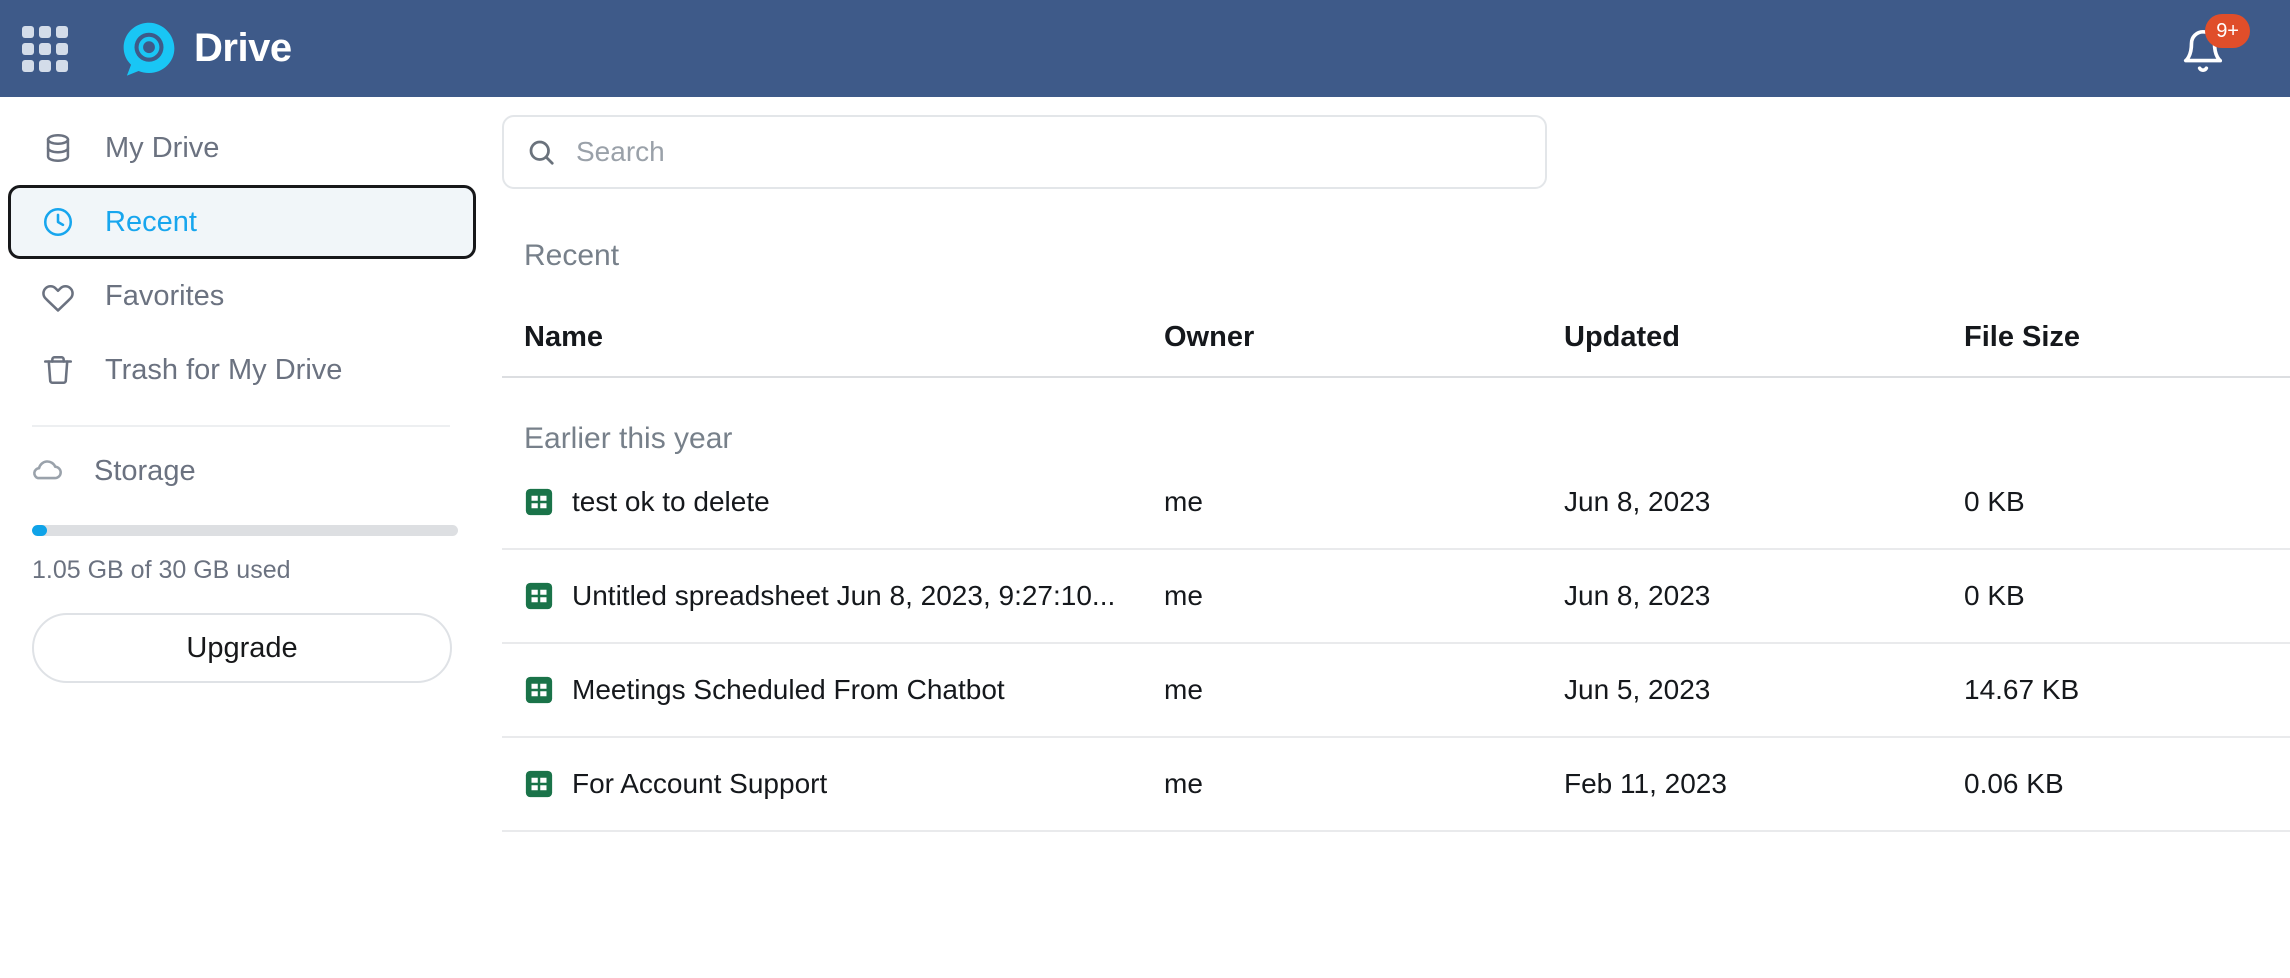  Describe the element at coordinates (243, 48) in the screenshot. I see `app-title: Drive` at that location.